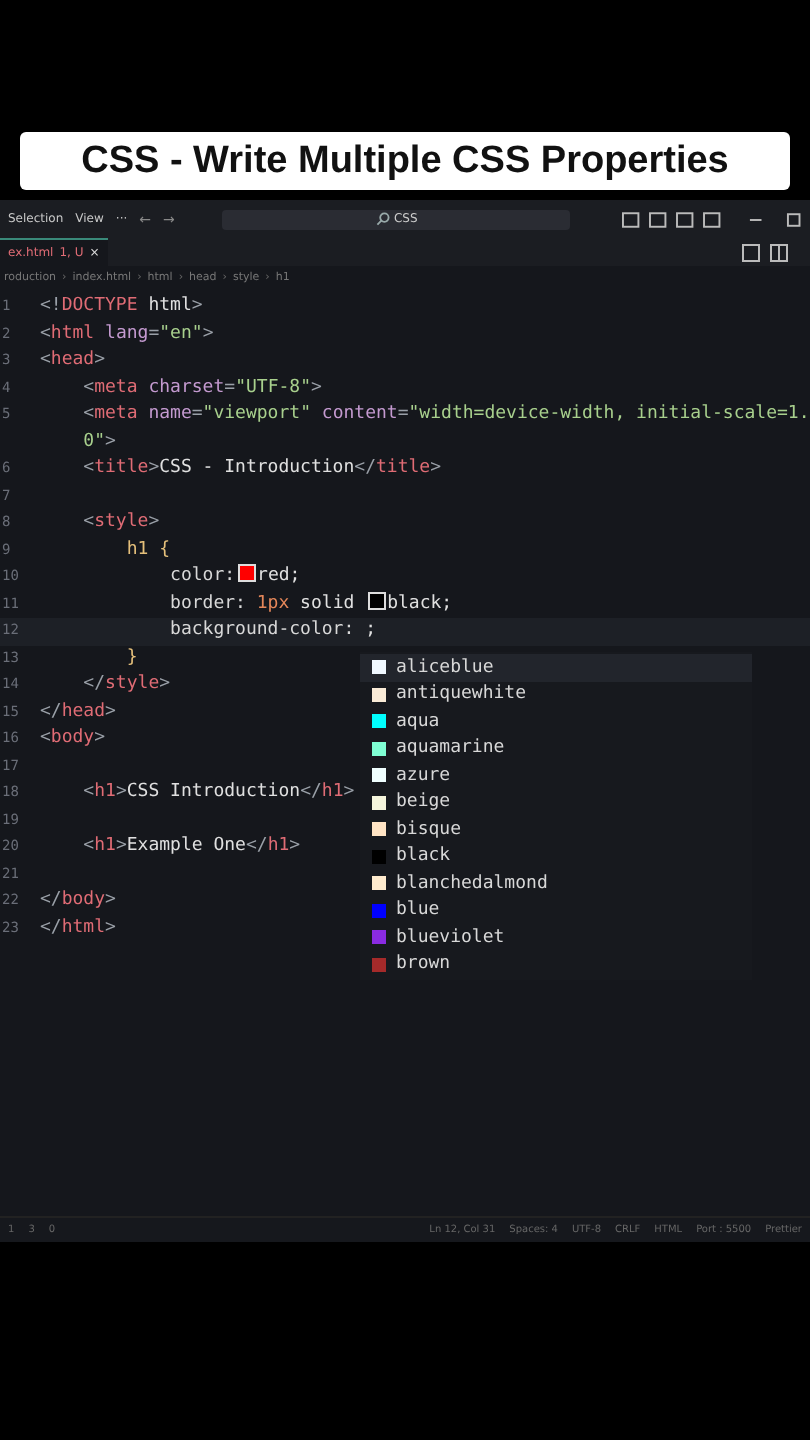  Describe the element at coordinates (186, 846) in the screenshot. I see `code-token: Example One` at that location.